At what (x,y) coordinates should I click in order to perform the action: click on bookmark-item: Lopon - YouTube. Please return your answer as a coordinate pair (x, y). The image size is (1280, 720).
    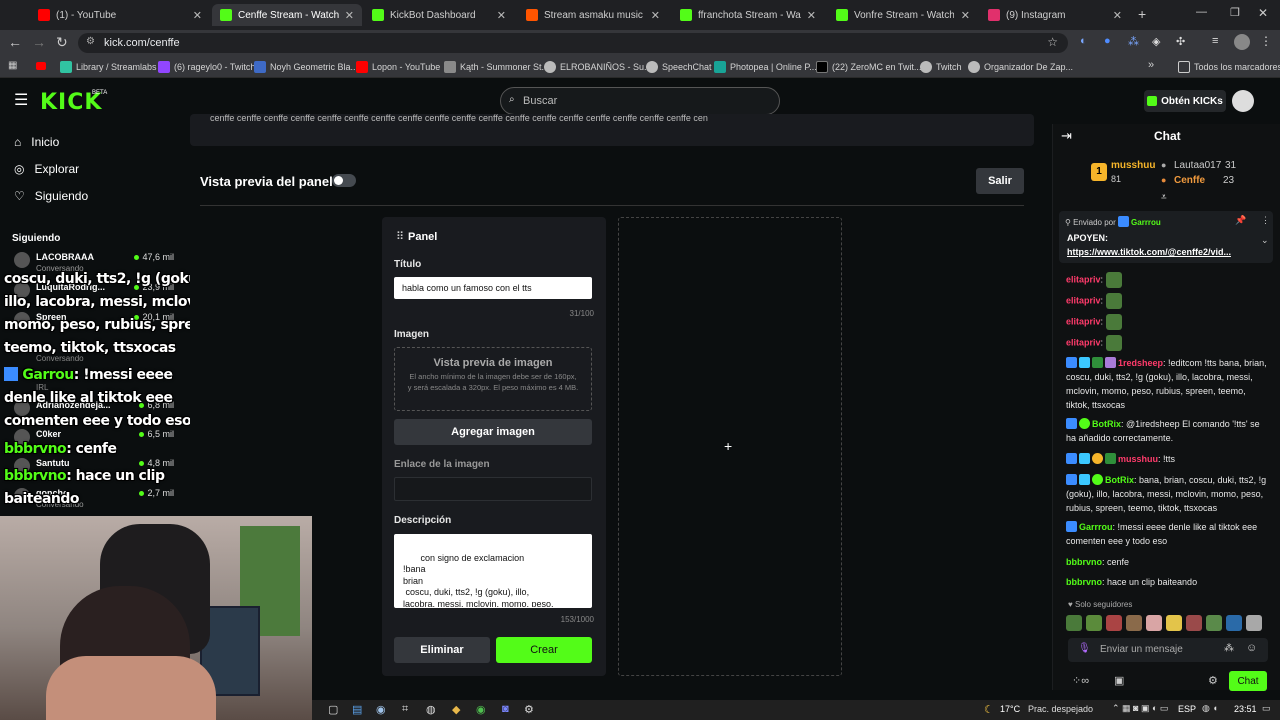
    Looking at the image, I should click on (398, 67).